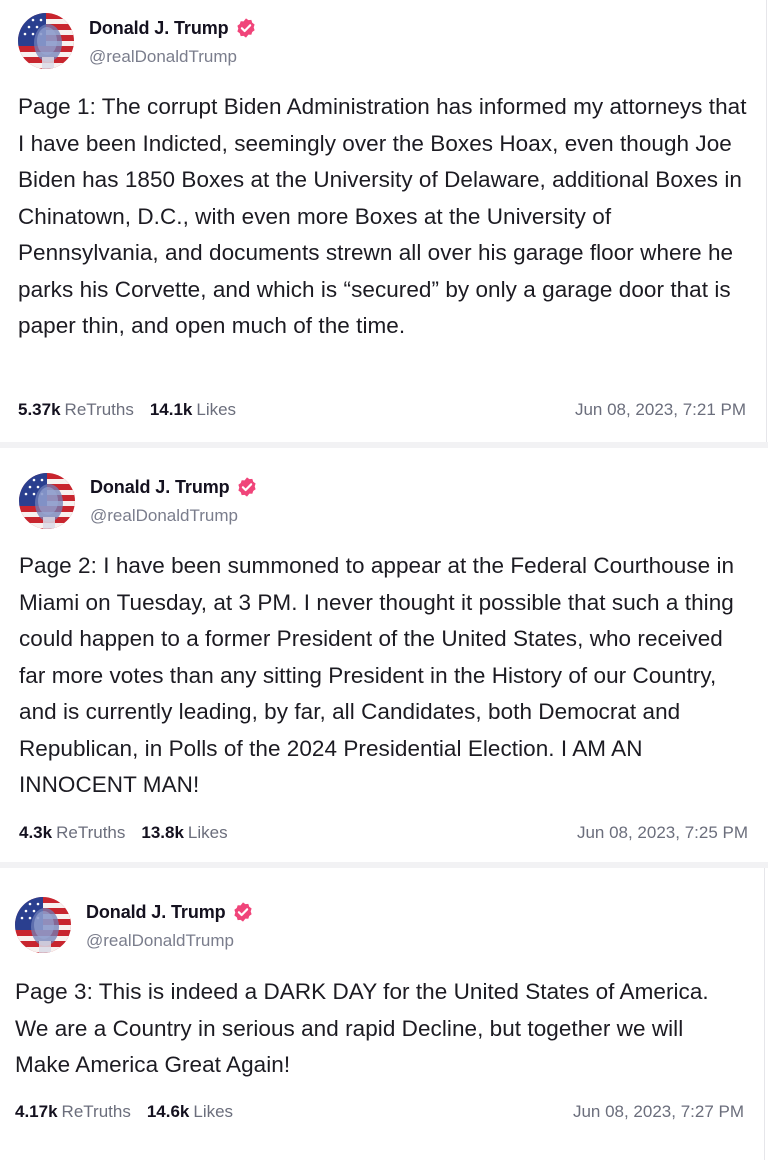 The image size is (768, 1160). I want to click on likes-stat: 13.8k Likes, so click(184, 833).